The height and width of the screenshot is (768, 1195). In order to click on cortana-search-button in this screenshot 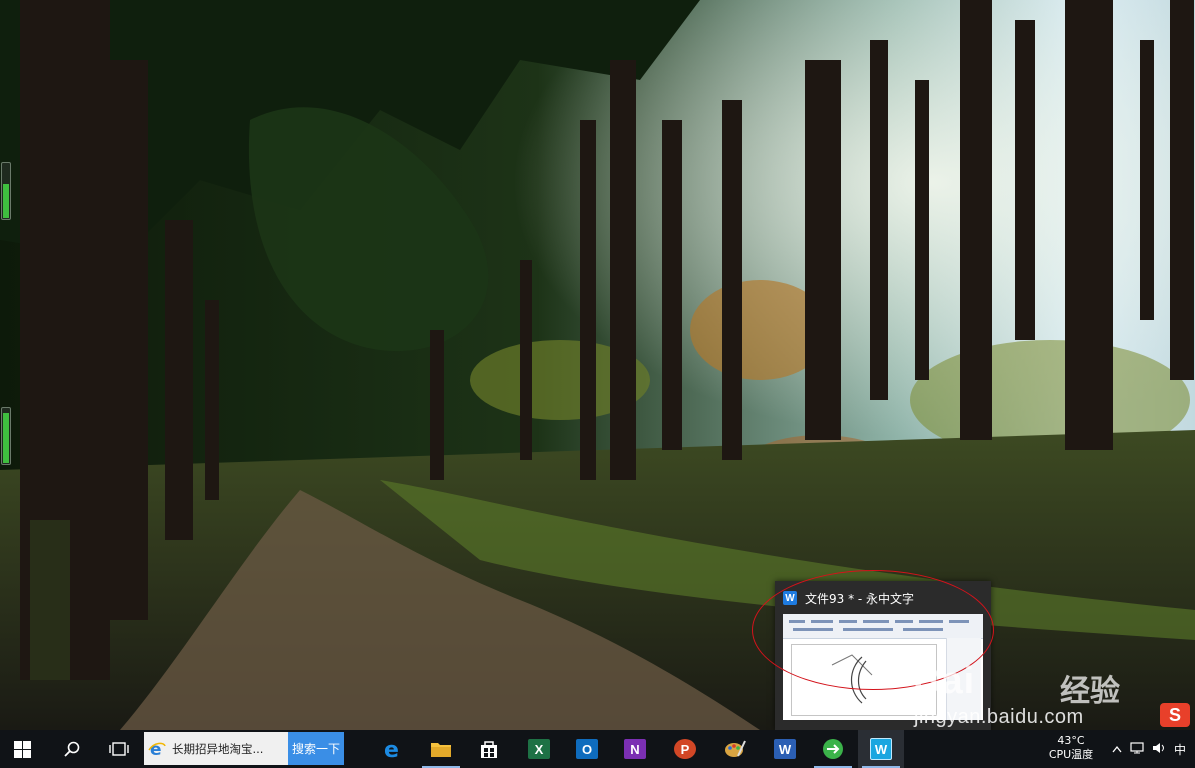, I will do `click(72, 749)`.